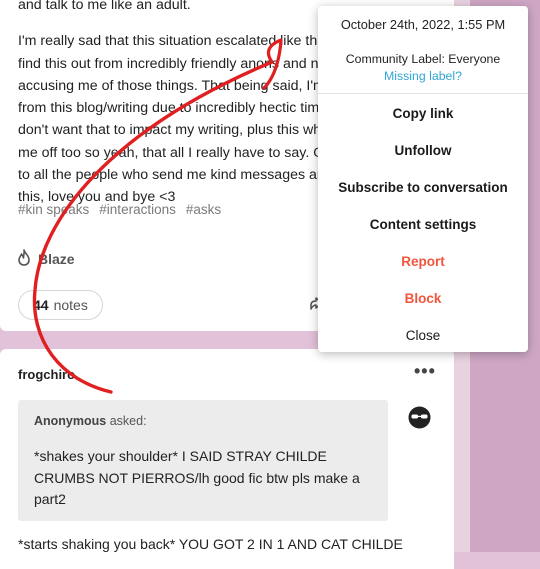  What do you see at coordinates (137, 209) in the screenshot?
I see `tag-link: #interactions` at bounding box center [137, 209].